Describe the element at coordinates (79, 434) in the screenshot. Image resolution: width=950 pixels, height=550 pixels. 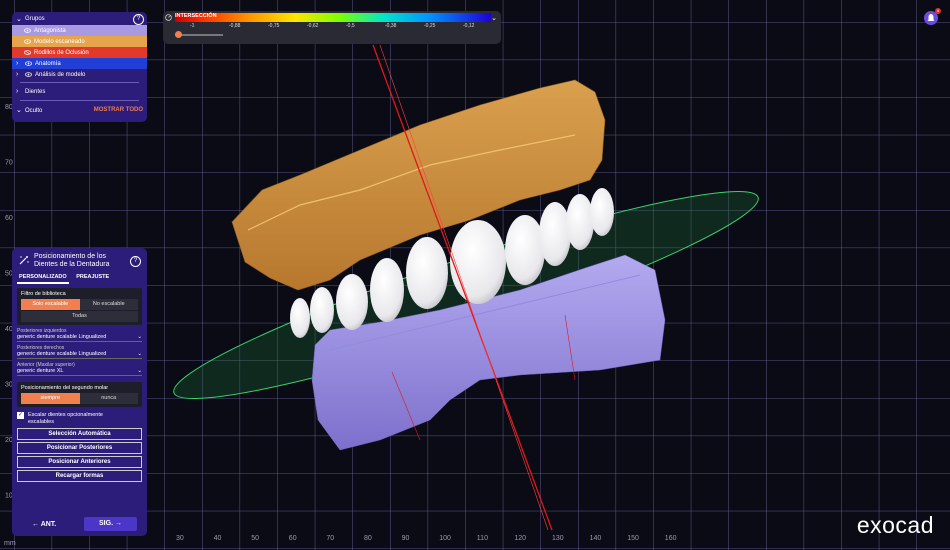
I see `auto-select-button: Selección Automática` at that location.